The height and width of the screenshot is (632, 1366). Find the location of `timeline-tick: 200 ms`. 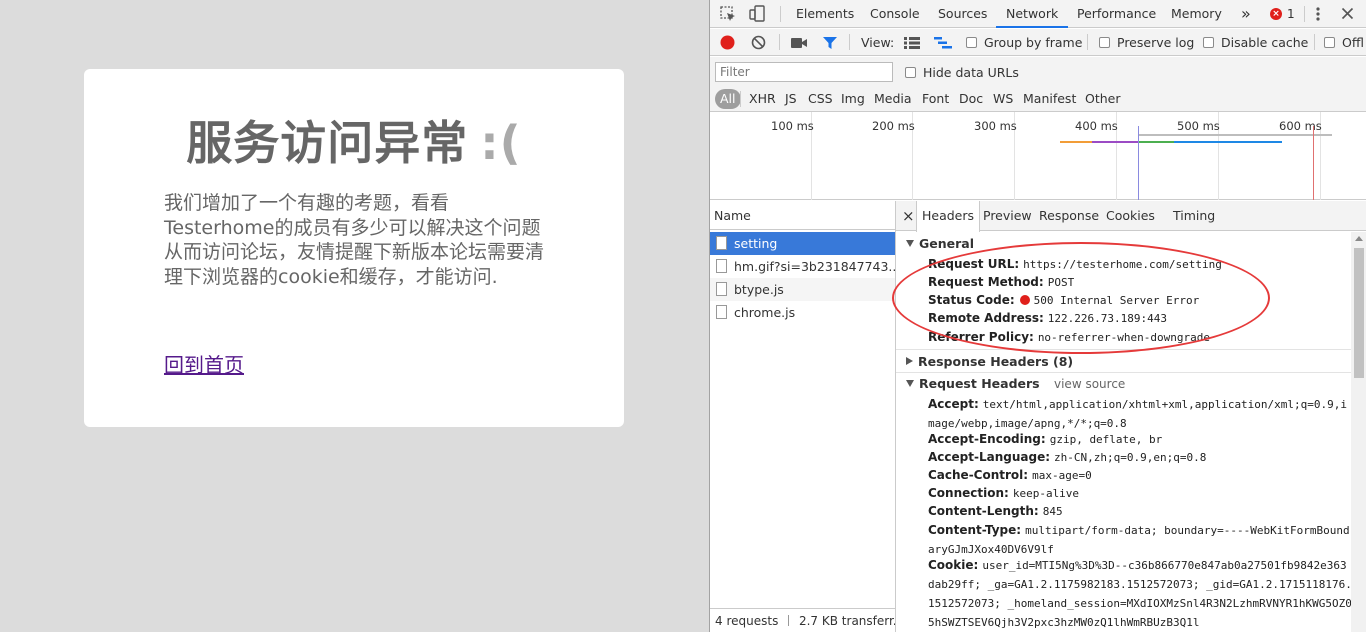

timeline-tick: 200 ms is located at coordinates (893, 126).